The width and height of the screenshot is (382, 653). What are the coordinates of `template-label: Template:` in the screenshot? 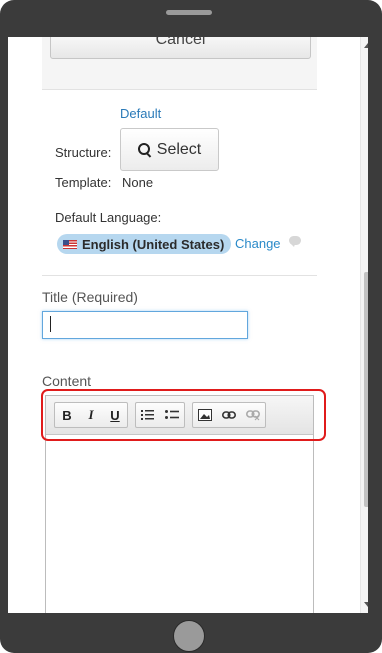 It's located at (83, 182).